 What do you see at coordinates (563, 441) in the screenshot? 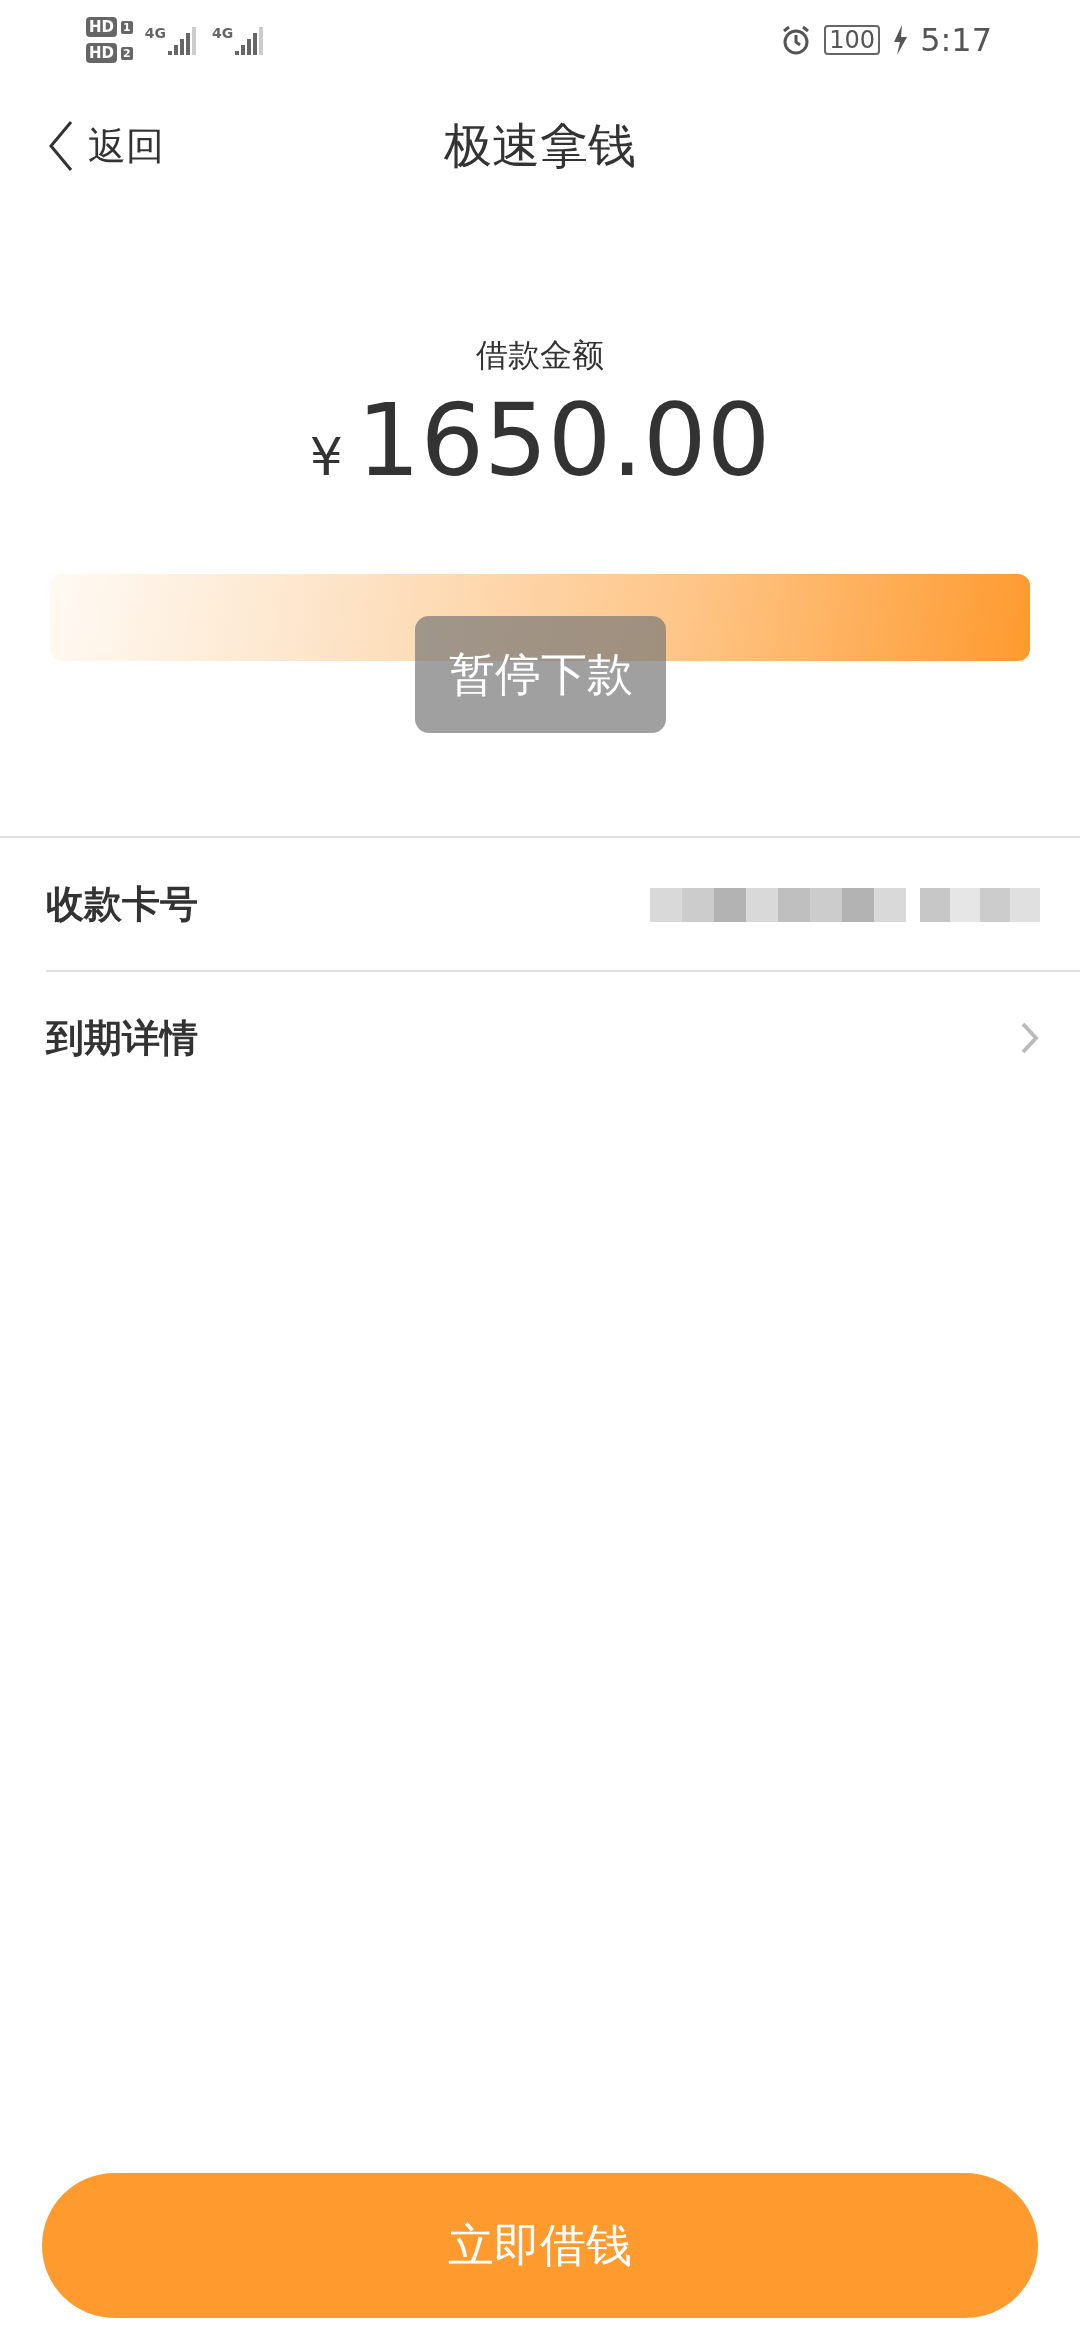
I see `loan-amount: 1650.00` at bounding box center [563, 441].